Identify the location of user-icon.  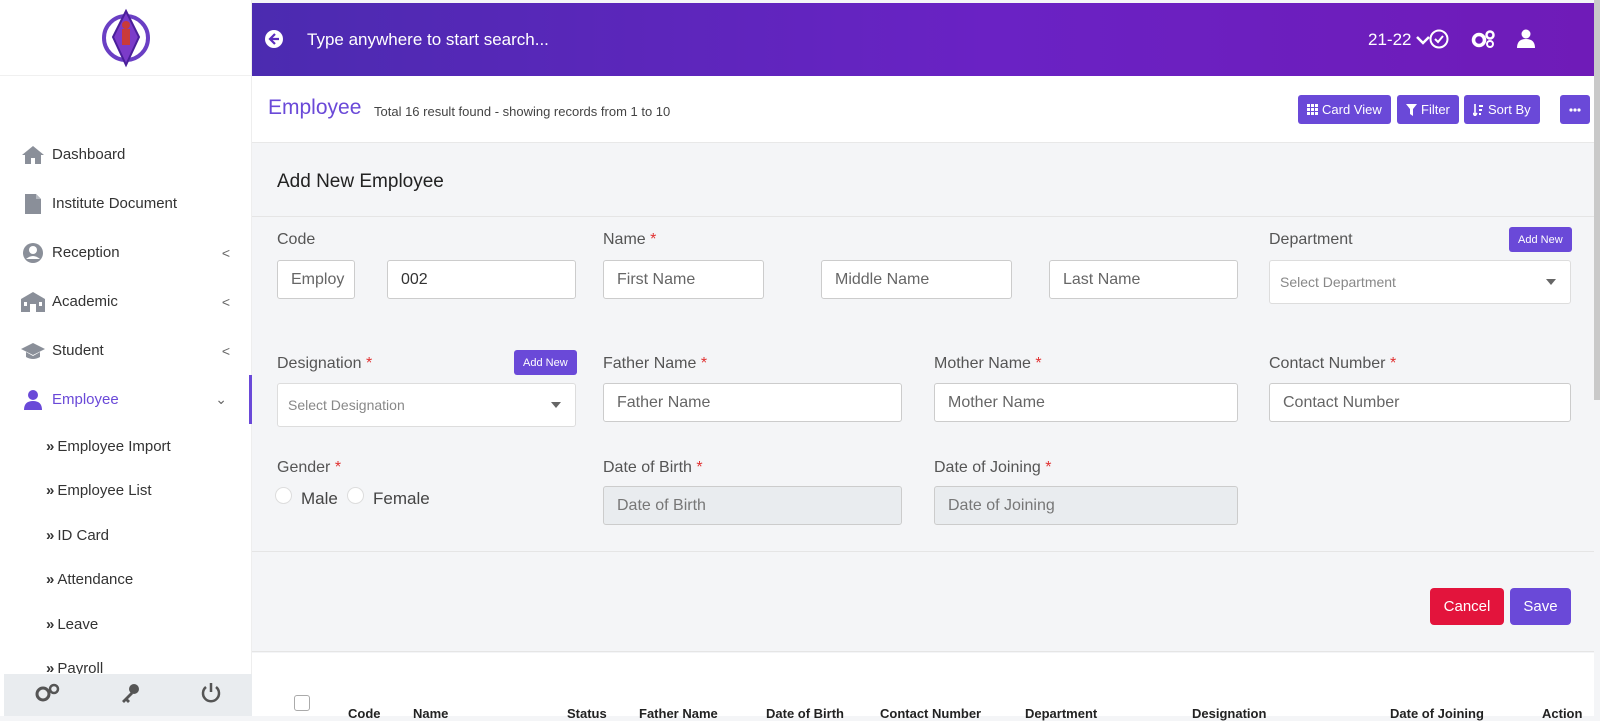
(1526, 41).